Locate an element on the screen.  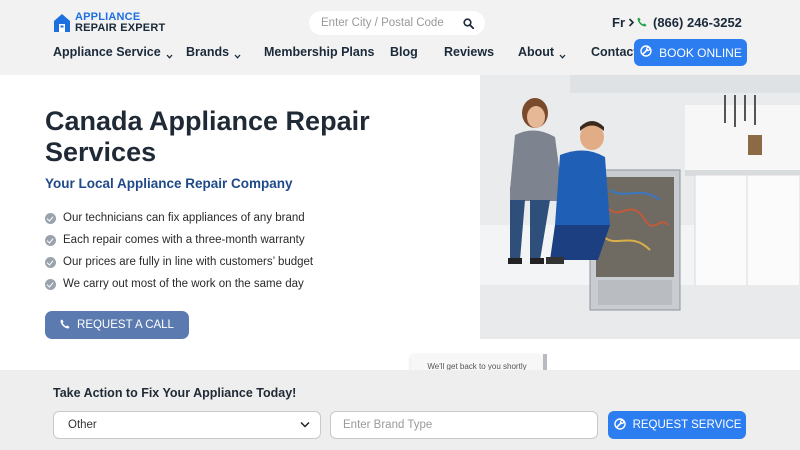
phone-link: (866) 246-3252 is located at coordinates (689, 22).